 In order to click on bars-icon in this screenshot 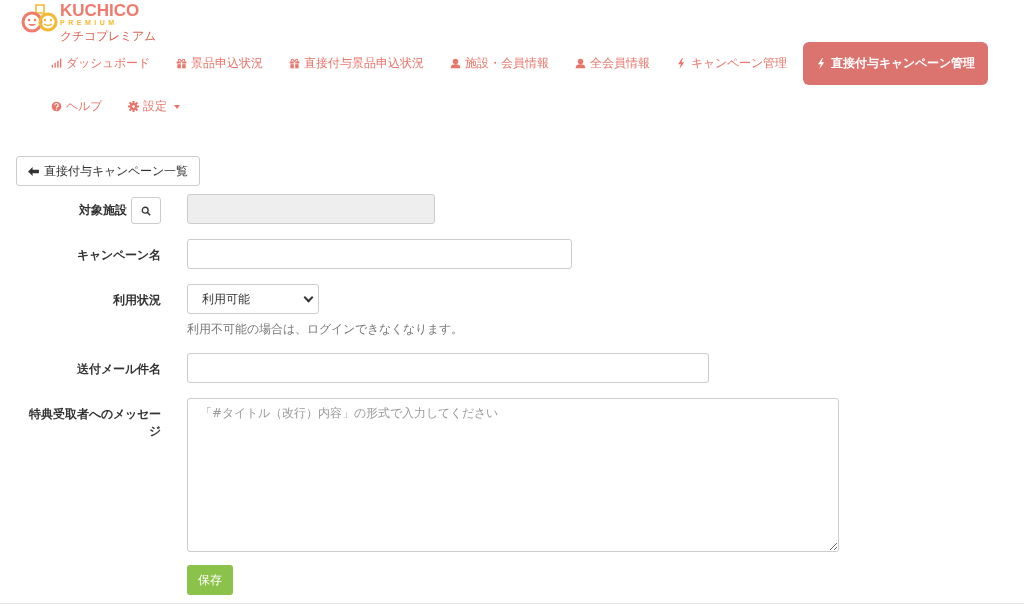, I will do `click(56, 63)`.